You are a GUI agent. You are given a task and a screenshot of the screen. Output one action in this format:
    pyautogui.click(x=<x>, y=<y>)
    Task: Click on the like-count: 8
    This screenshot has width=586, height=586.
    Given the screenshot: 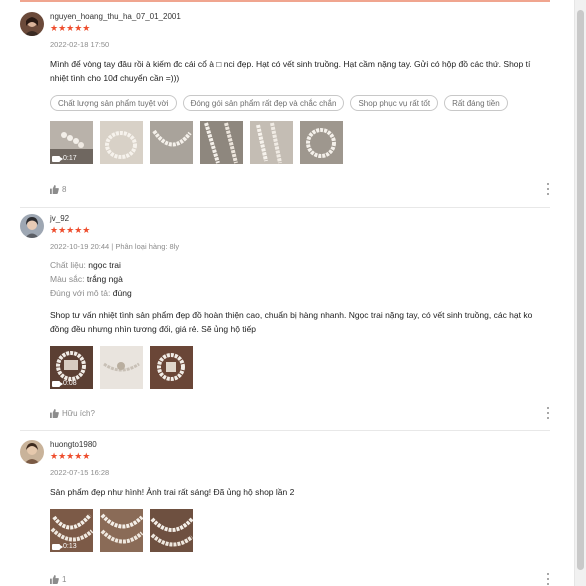 What is the action you would take?
    pyautogui.click(x=64, y=189)
    